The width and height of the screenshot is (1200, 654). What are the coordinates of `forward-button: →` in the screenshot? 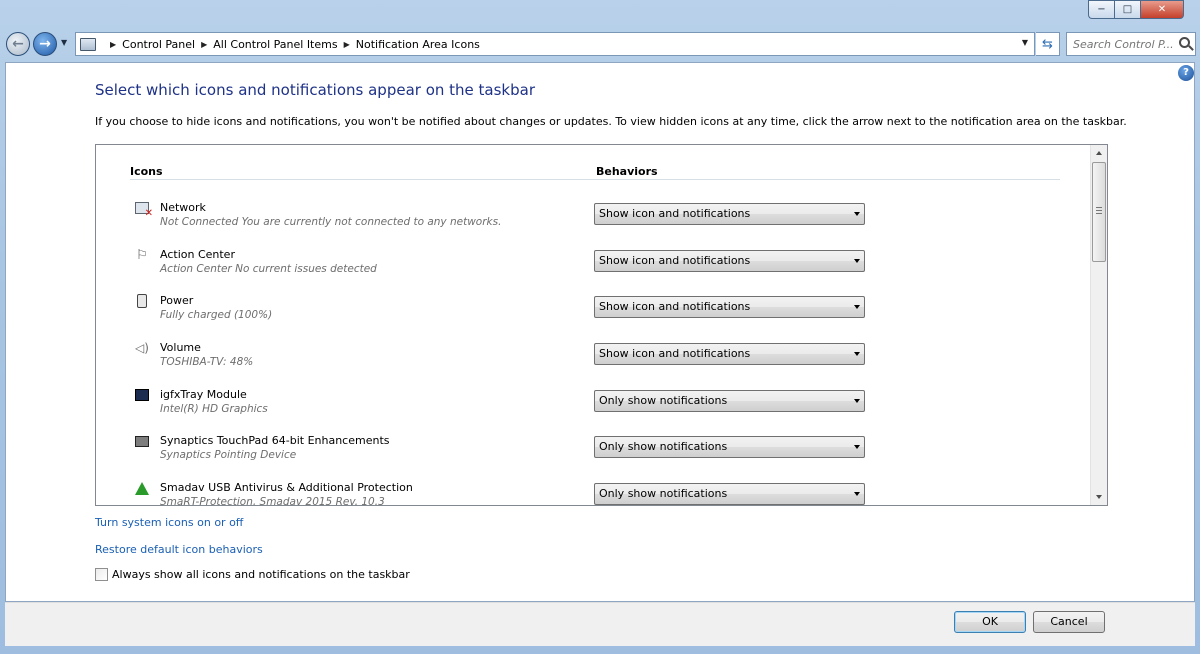 It's located at (45, 44).